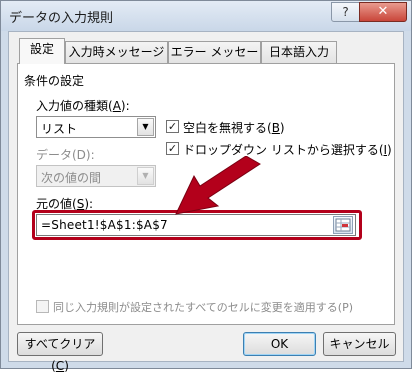 The height and width of the screenshot is (377, 414). I want to click on ignore-blank-label: 空白を無視する(B), so click(234, 127).